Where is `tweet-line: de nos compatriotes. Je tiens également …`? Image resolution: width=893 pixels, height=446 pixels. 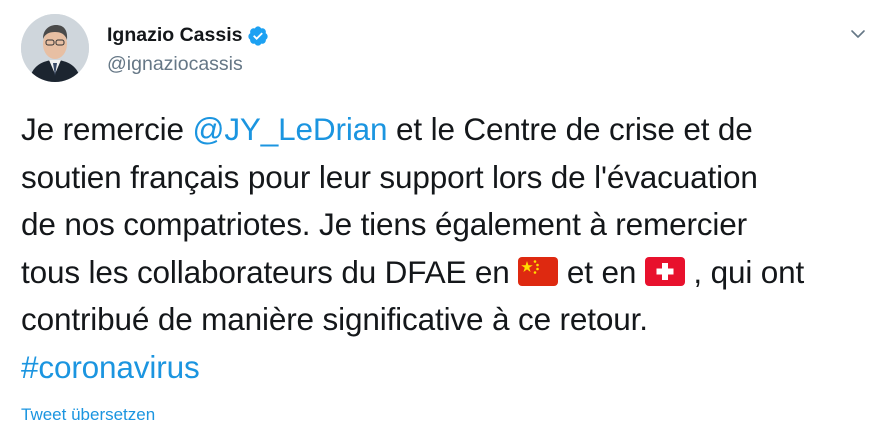
tweet-line: de nos compatriotes. Je tiens également … is located at coordinates (384, 224).